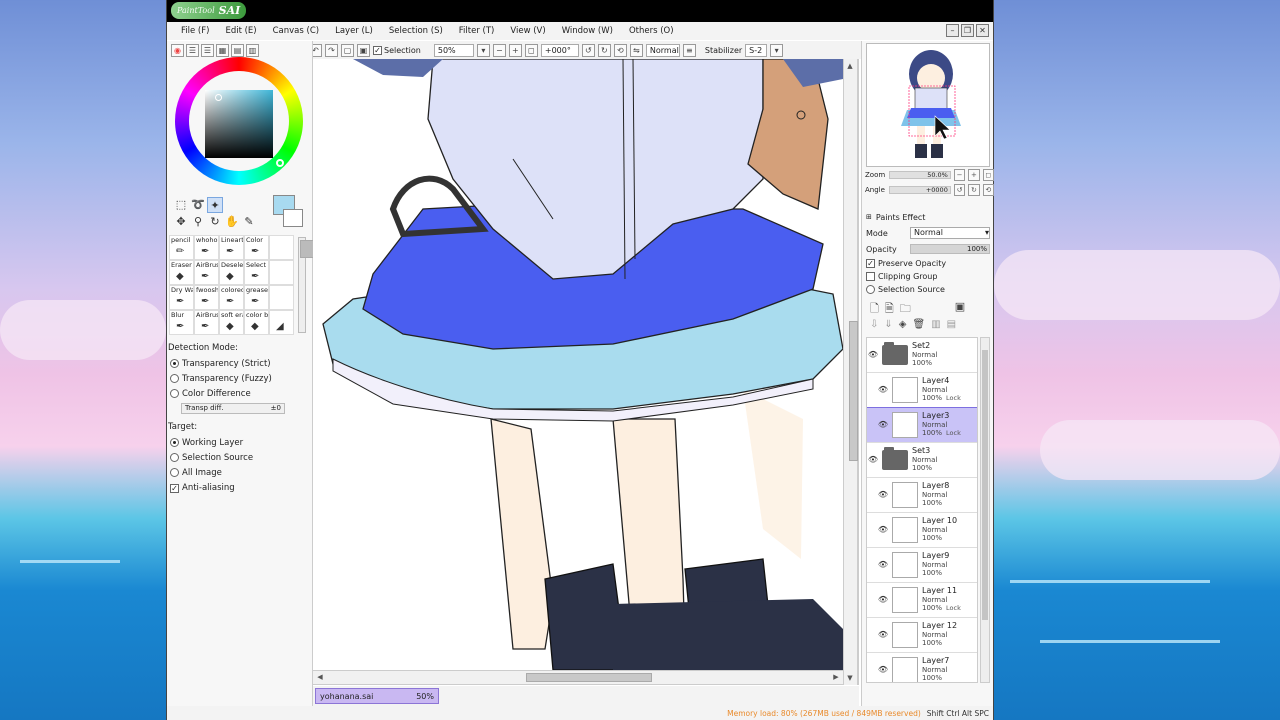  What do you see at coordinates (293, 218) in the screenshot?
I see `sub-color-swatch` at bounding box center [293, 218].